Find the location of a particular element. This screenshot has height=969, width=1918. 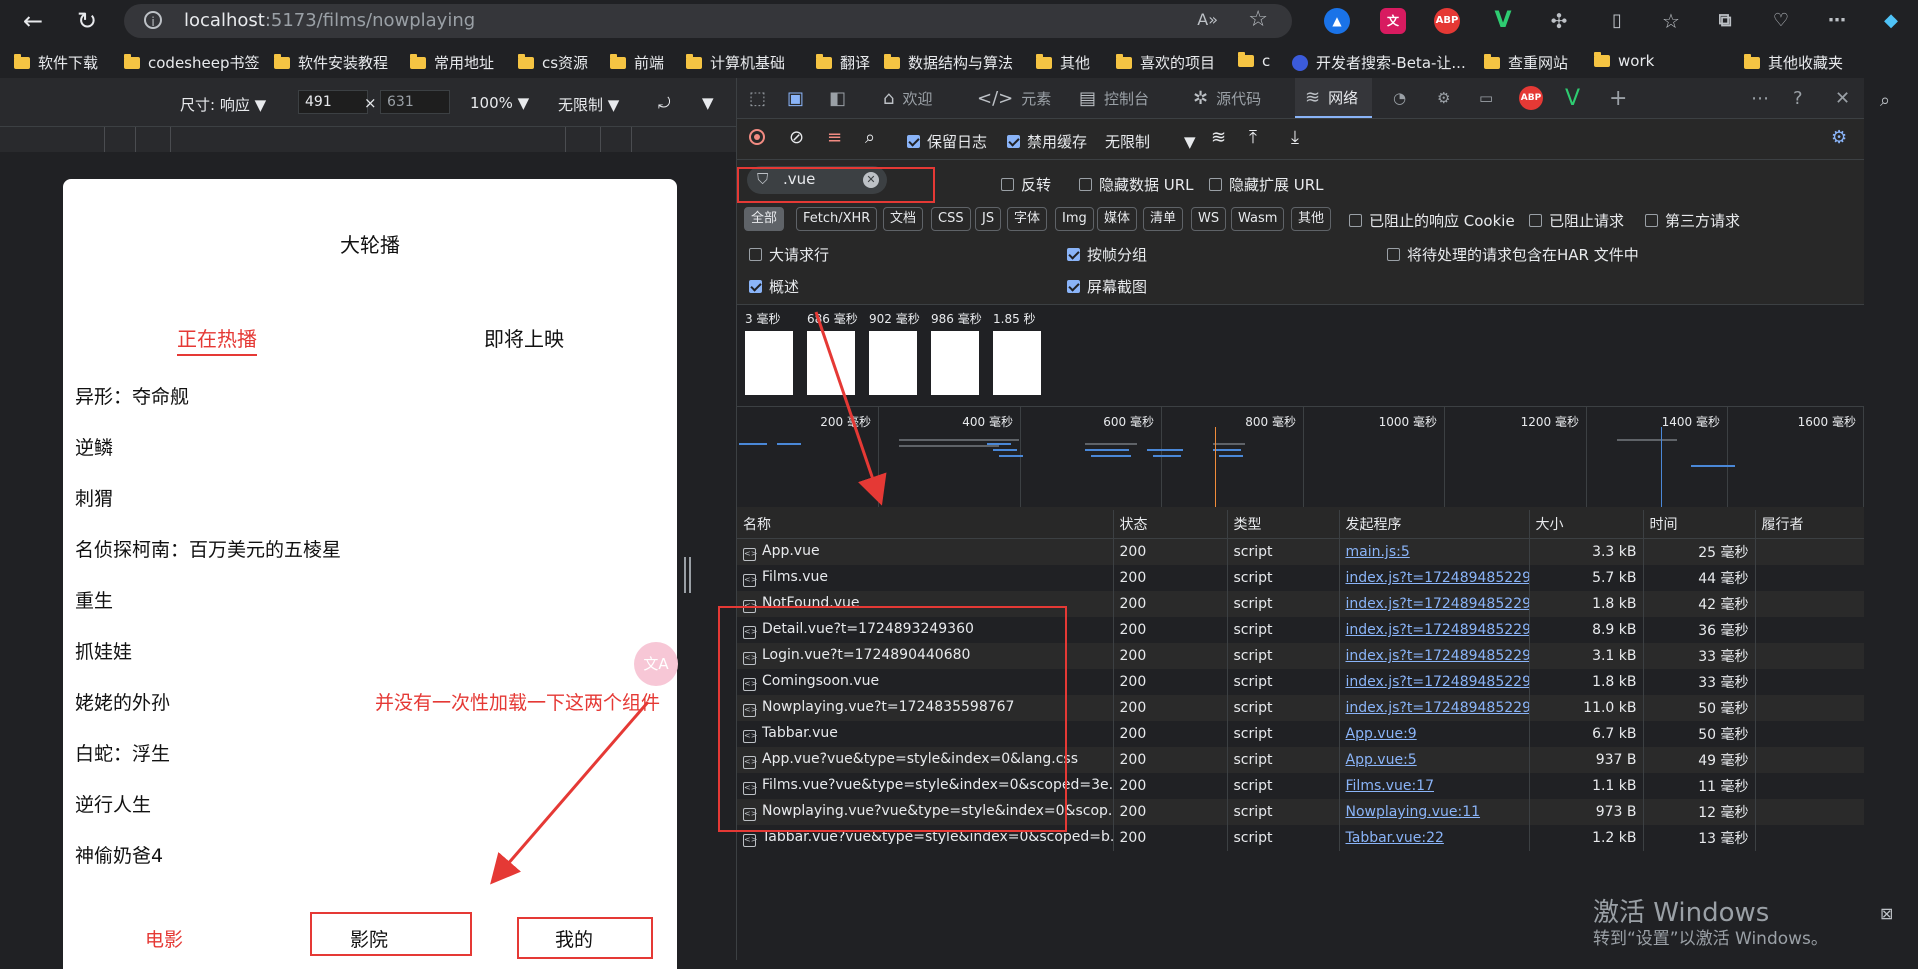

arrow-to-requests is located at coordinates (850, 408).